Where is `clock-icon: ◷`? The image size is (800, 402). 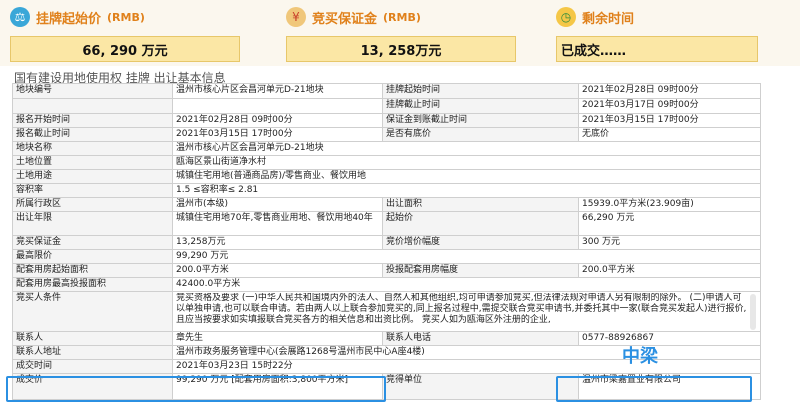 clock-icon: ◷ is located at coordinates (566, 17).